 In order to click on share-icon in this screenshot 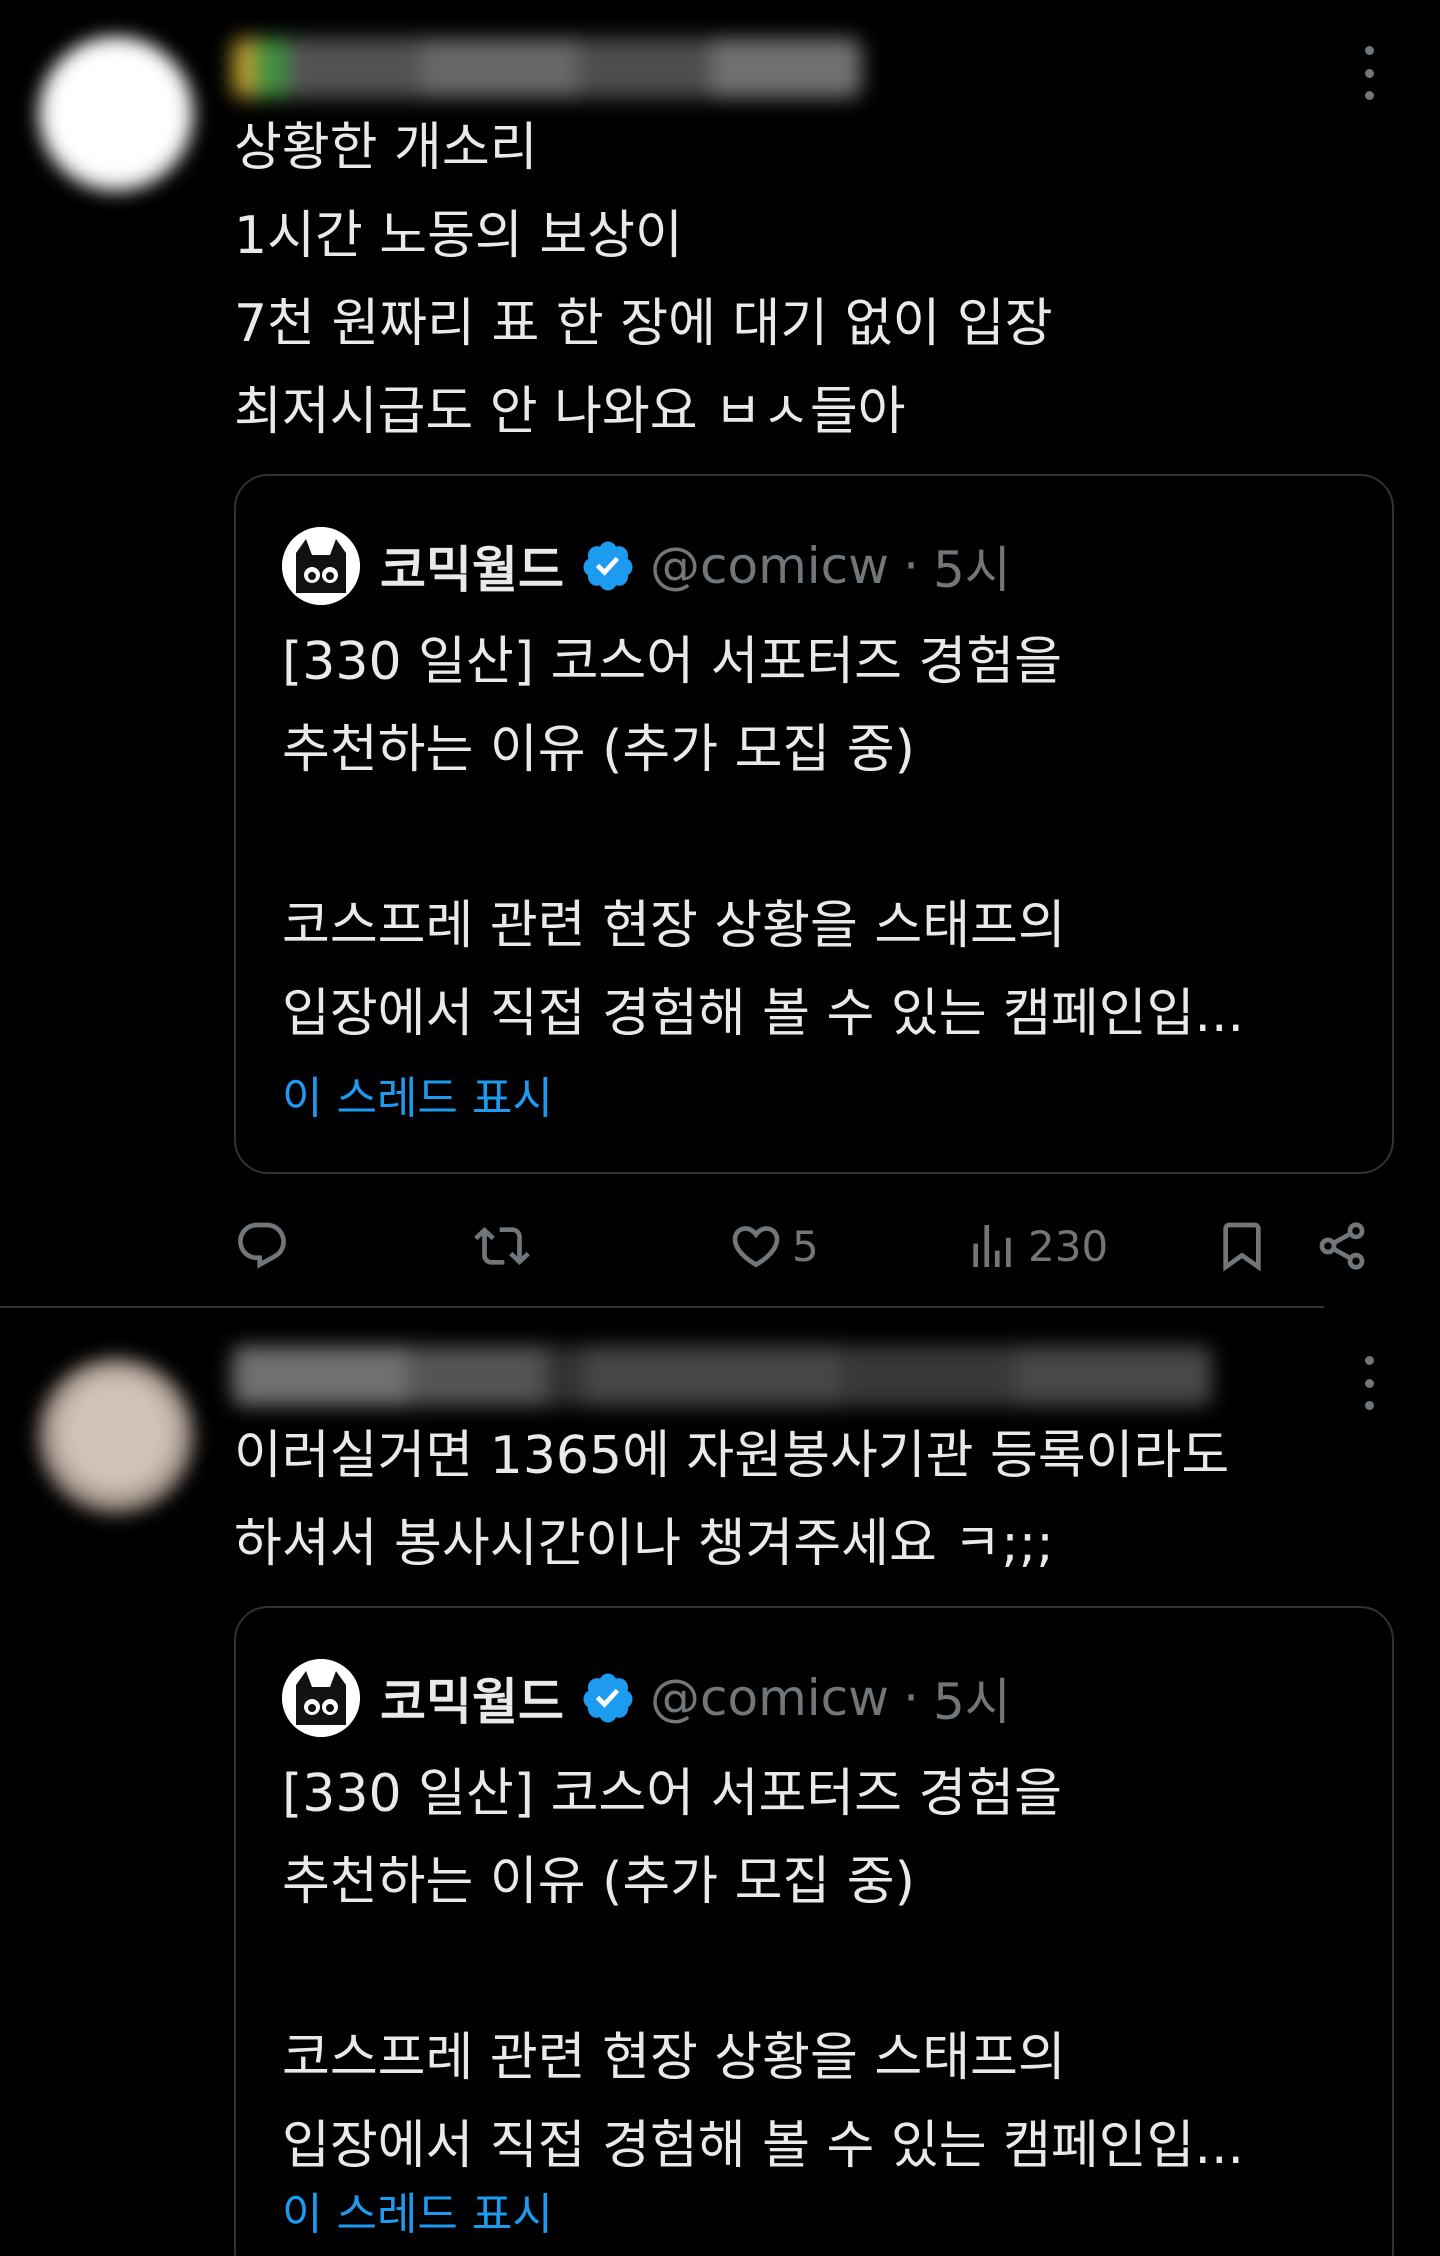, I will do `click(1342, 1246)`.